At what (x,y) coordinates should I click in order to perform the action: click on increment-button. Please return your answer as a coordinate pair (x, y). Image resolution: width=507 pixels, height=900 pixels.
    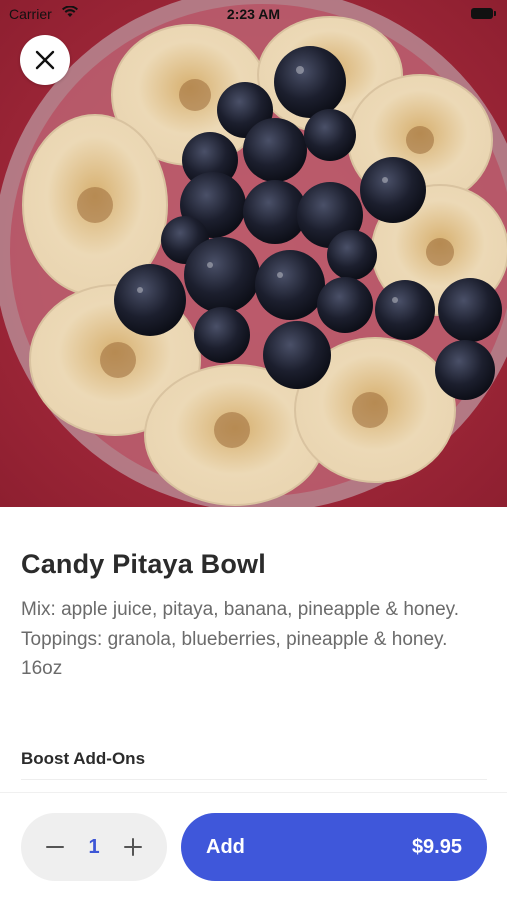
    Looking at the image, I should click on (133, 847).